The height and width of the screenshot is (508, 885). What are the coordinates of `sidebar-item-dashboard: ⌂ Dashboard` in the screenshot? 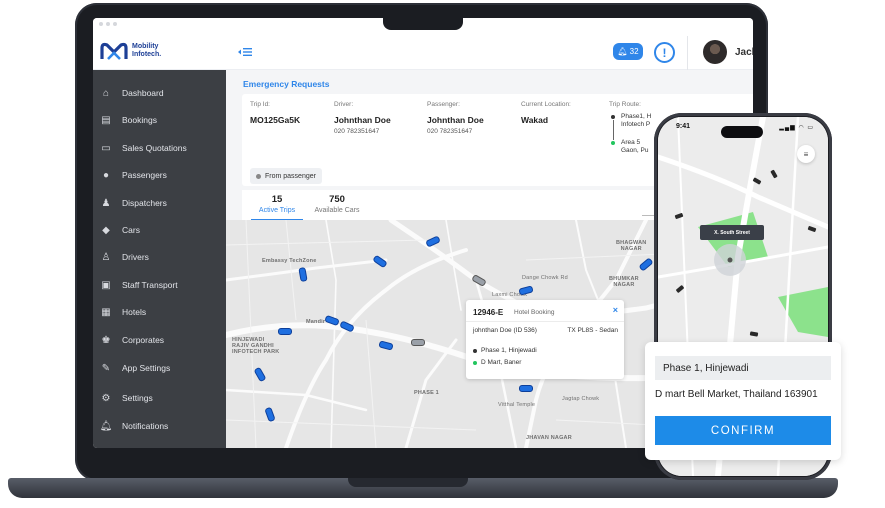 It's located at (159, 93).